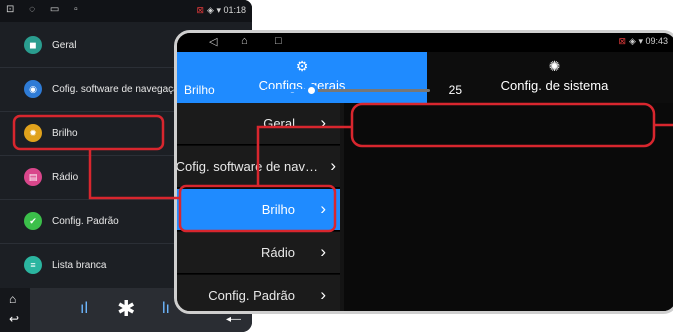  I want to click on slider-thumb, so click(312, 90).